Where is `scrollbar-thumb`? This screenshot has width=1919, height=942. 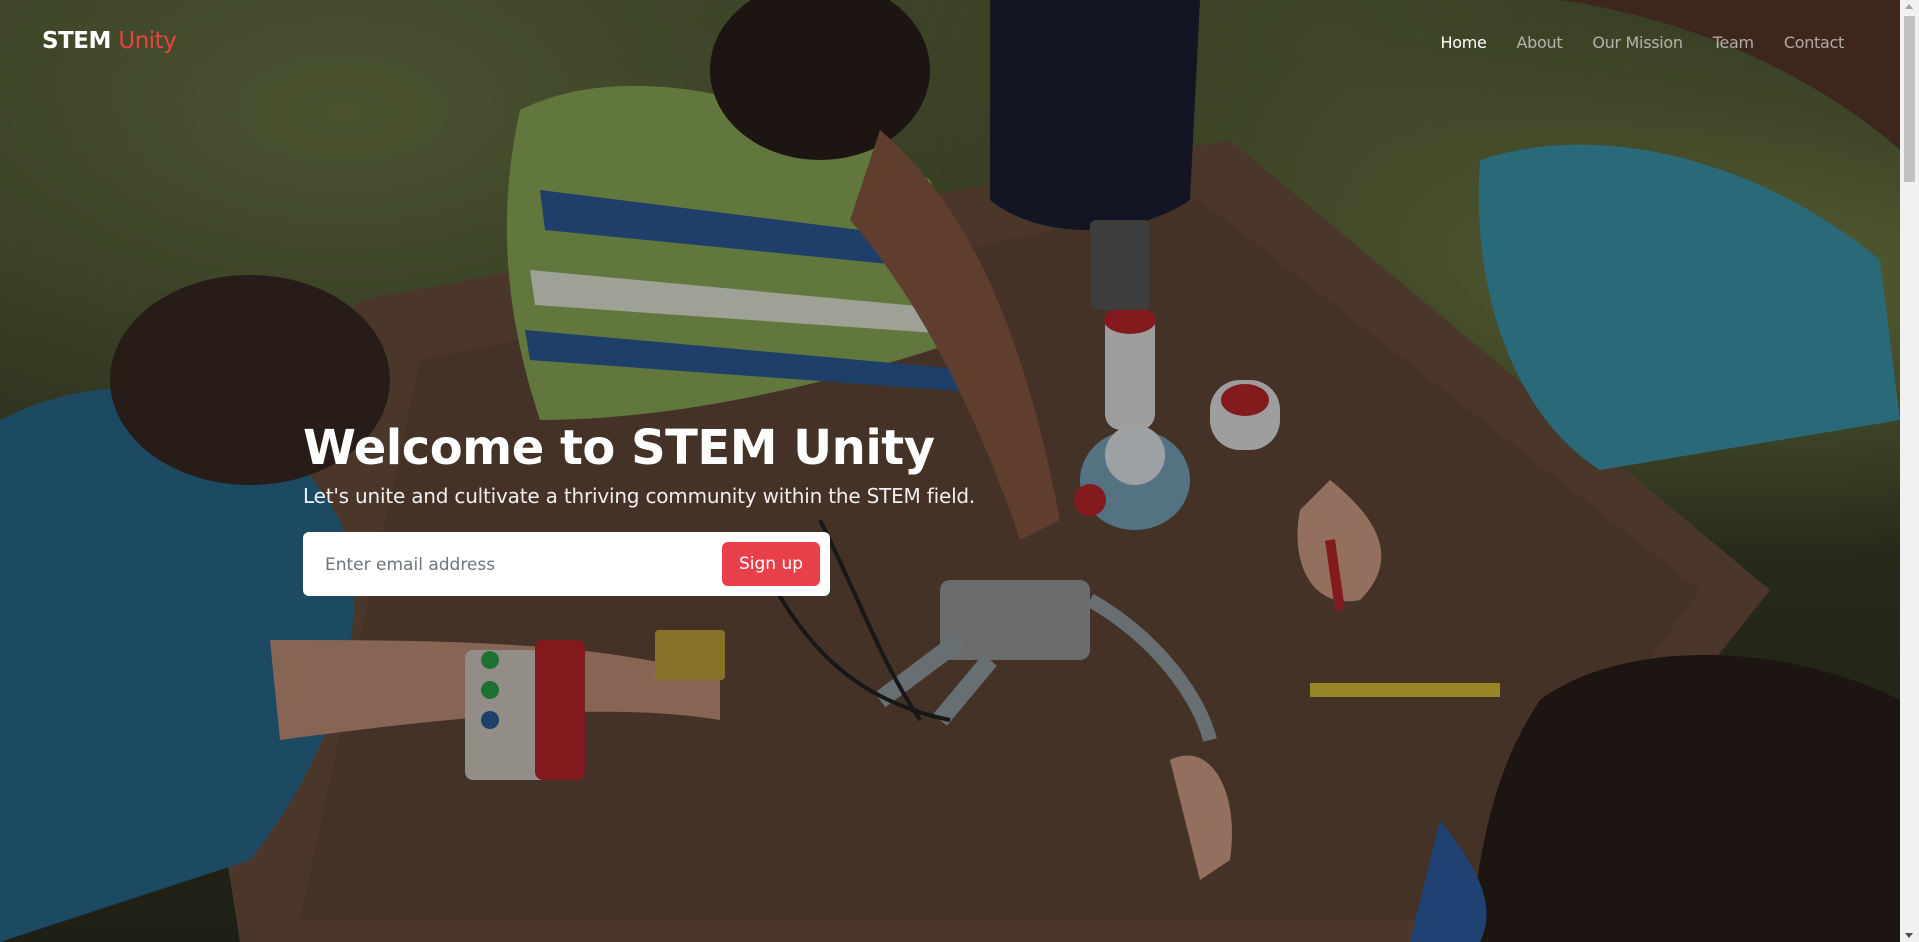
scrollbar-thumb is located at coordinates (1909, 99).